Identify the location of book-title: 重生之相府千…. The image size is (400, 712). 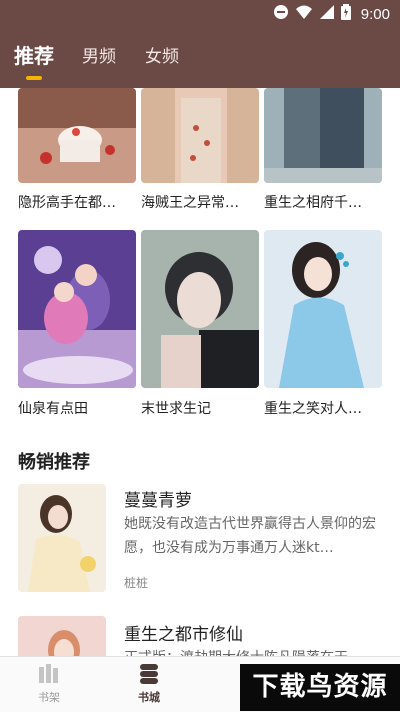
(313, 202).